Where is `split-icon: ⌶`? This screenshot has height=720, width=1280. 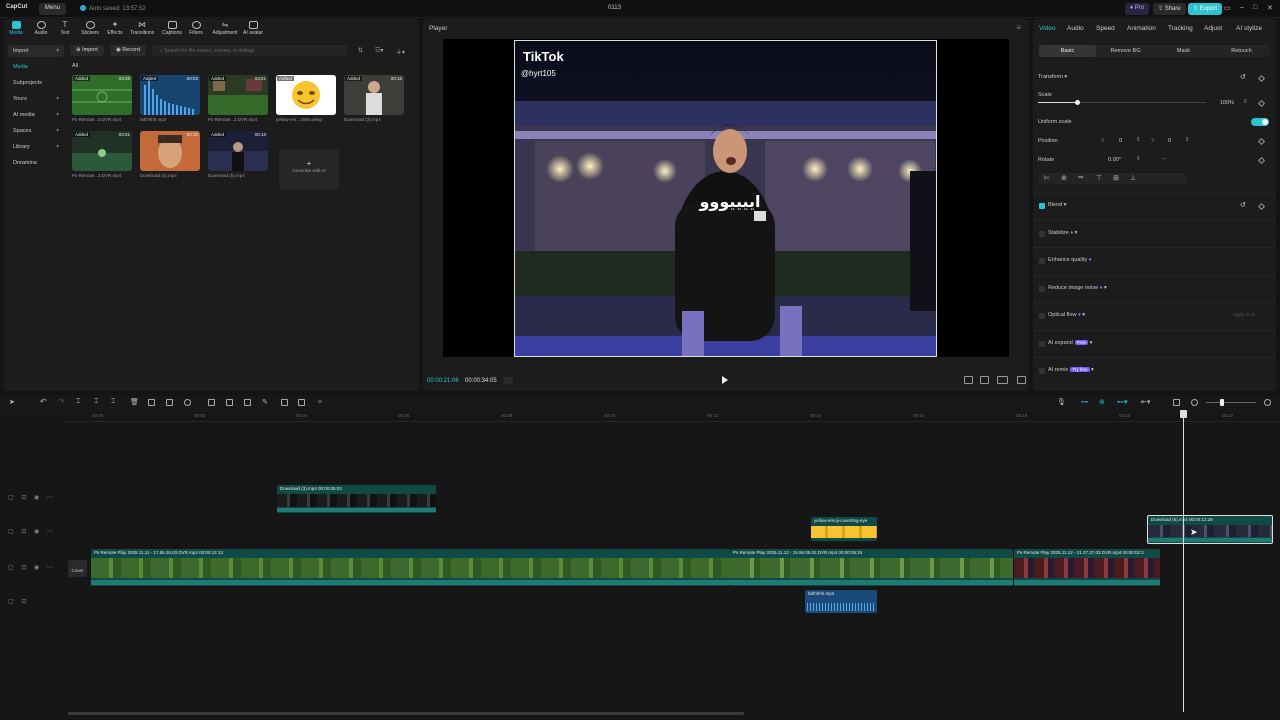 split-icon: ⌶ is located at coordinates (79, 401).